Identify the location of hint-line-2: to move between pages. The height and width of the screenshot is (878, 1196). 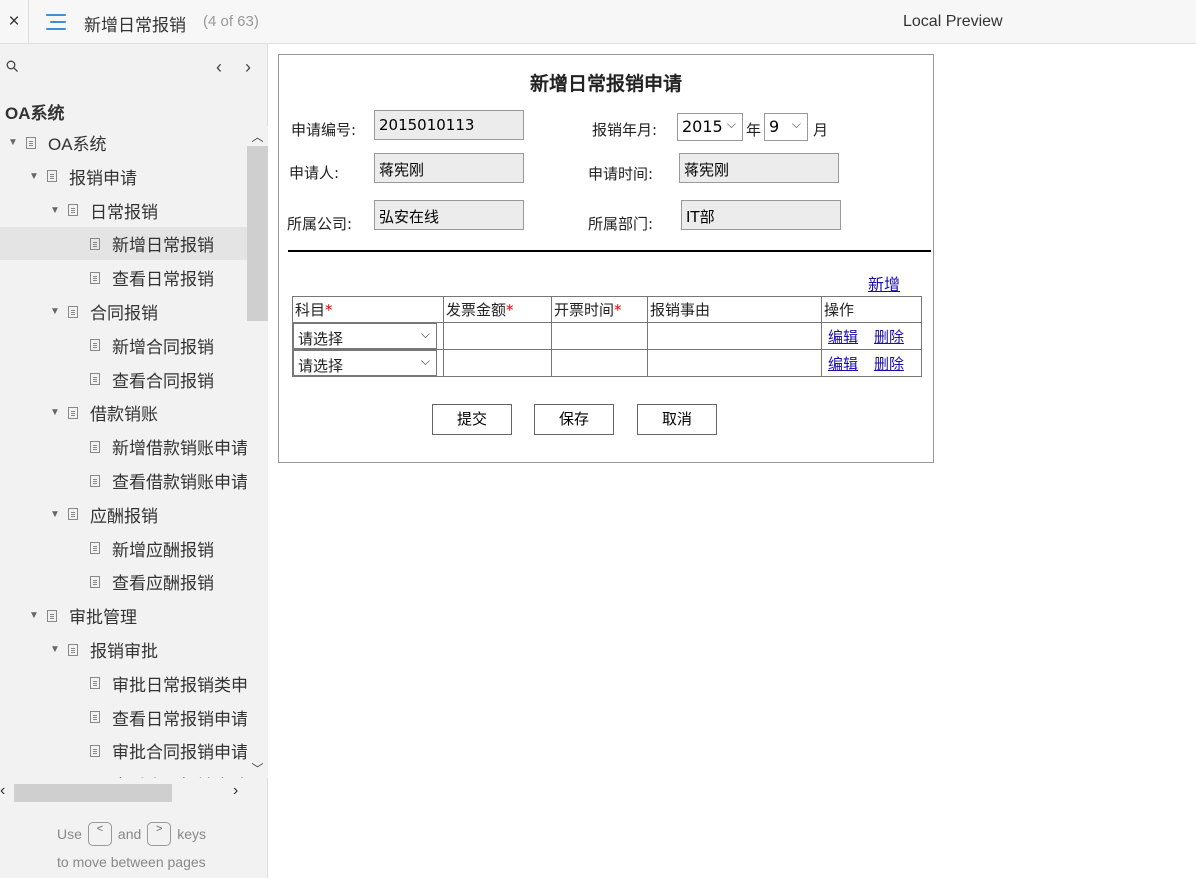
(131, 862).